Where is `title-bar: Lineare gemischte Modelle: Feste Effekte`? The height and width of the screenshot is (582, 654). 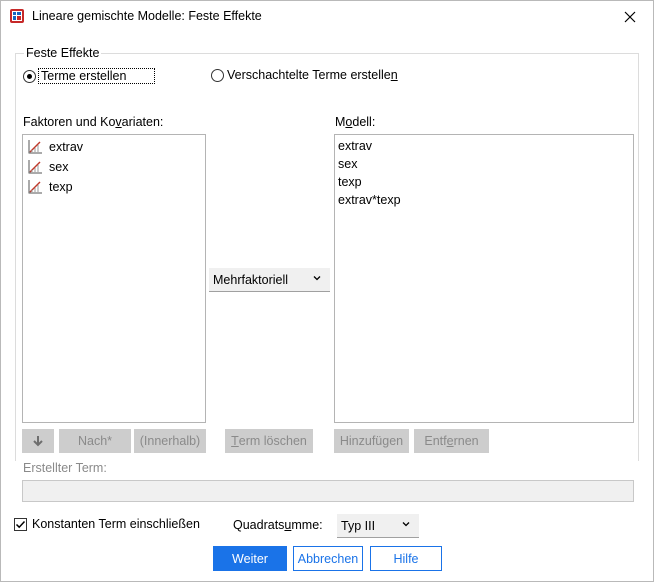
title-bar: Lineare gemischte Modelle: Feste Effekte is located at coordinates (327, 16).